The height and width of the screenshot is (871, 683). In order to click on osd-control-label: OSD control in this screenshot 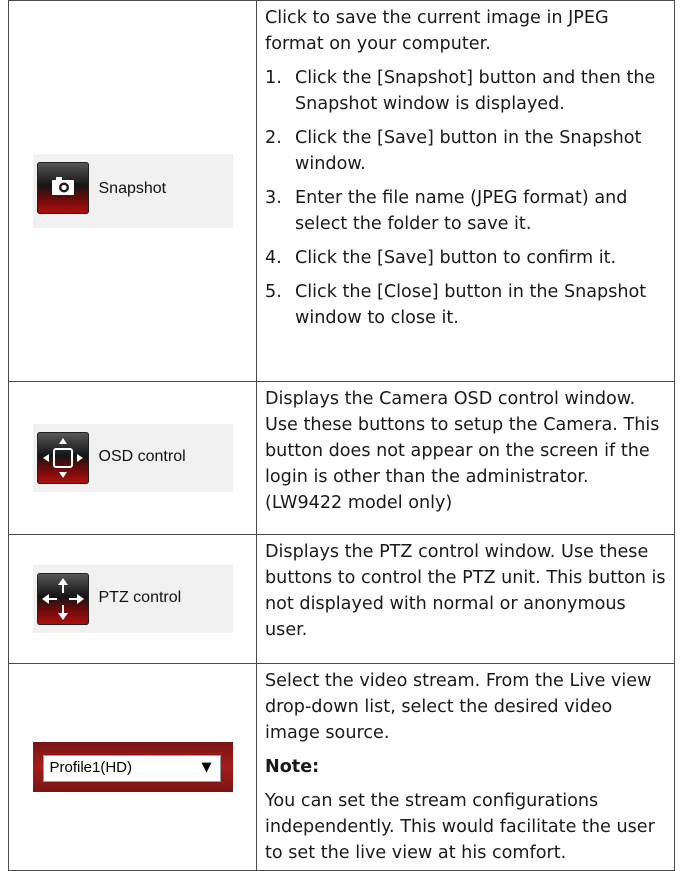, I will do `click(142, 456)`.